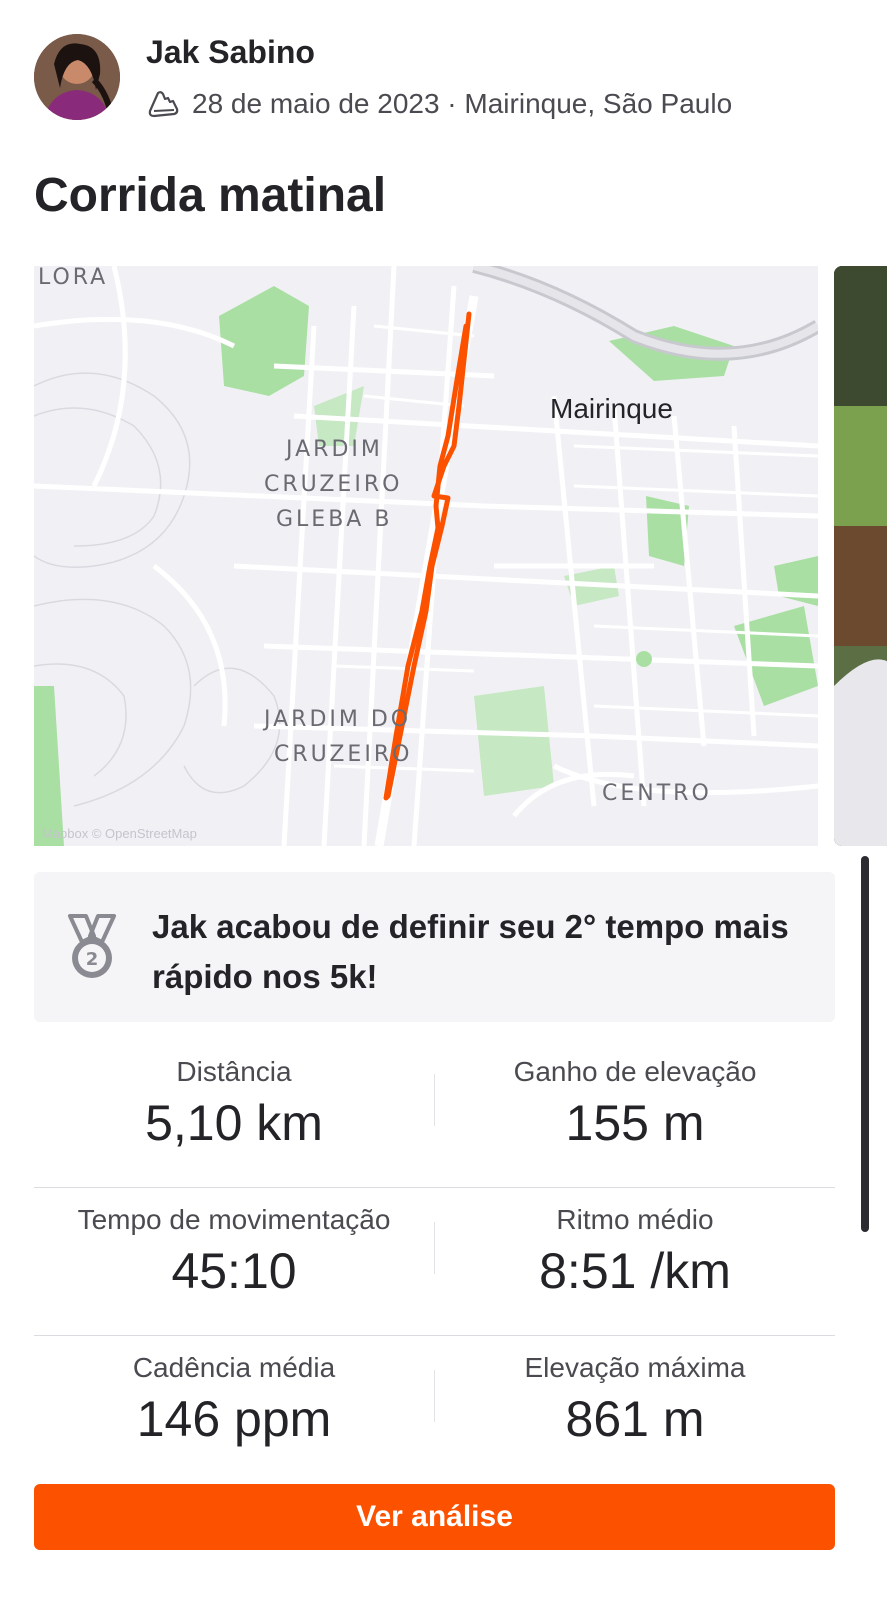  Describe the element at coordinates (77, 77) in the screenshot. I see `avatar` at that location.